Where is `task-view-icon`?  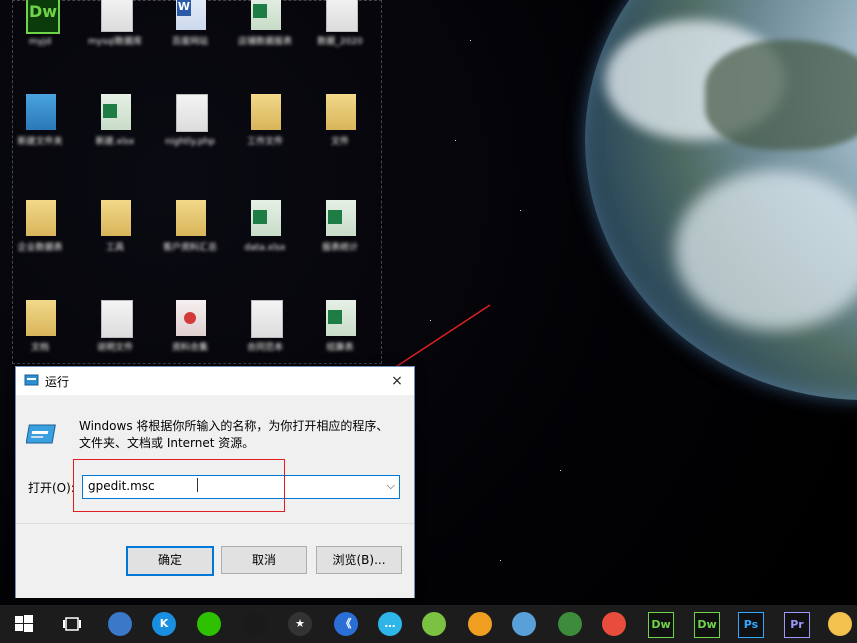 task-view-icon is located at coordinates (72, 624).